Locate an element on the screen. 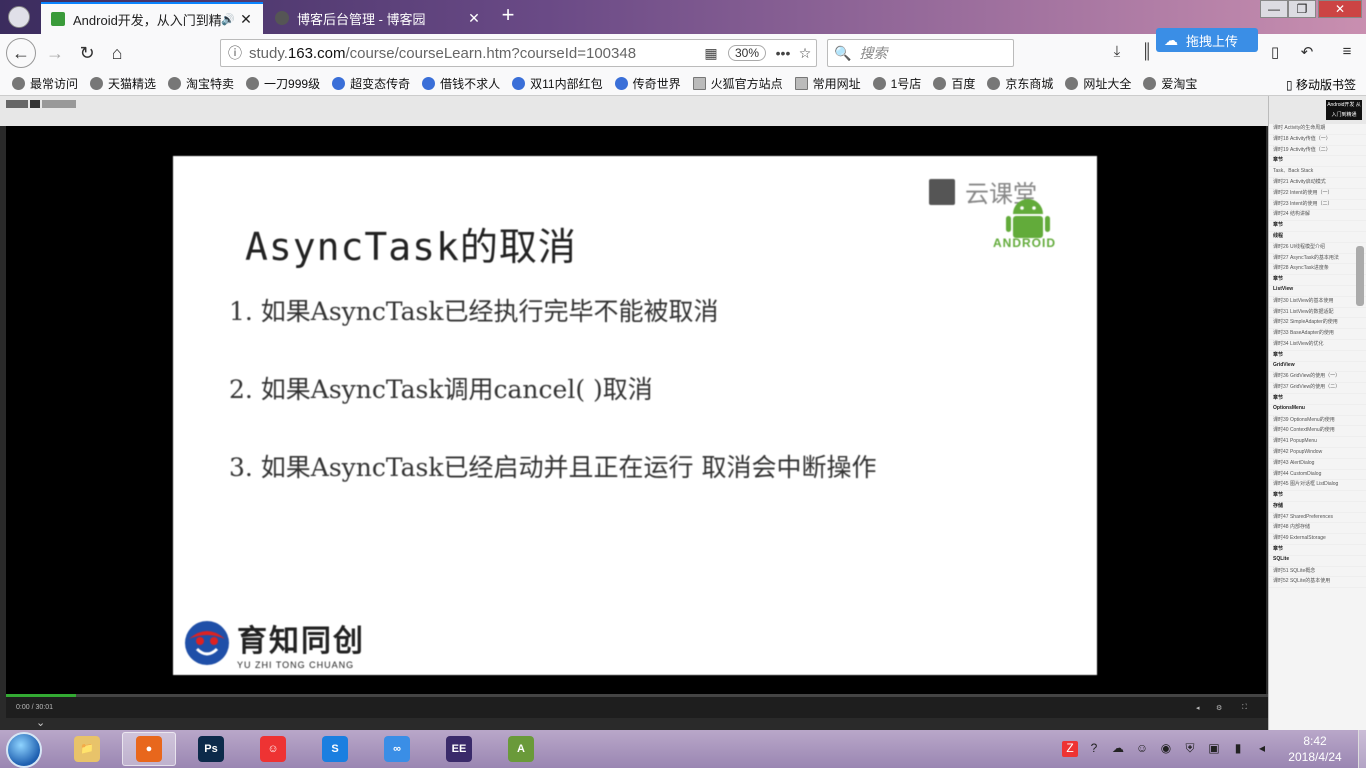 The image size is (1366, 768). bookmark-item: 爱淘宝 is located at coordinates (1170, 83).